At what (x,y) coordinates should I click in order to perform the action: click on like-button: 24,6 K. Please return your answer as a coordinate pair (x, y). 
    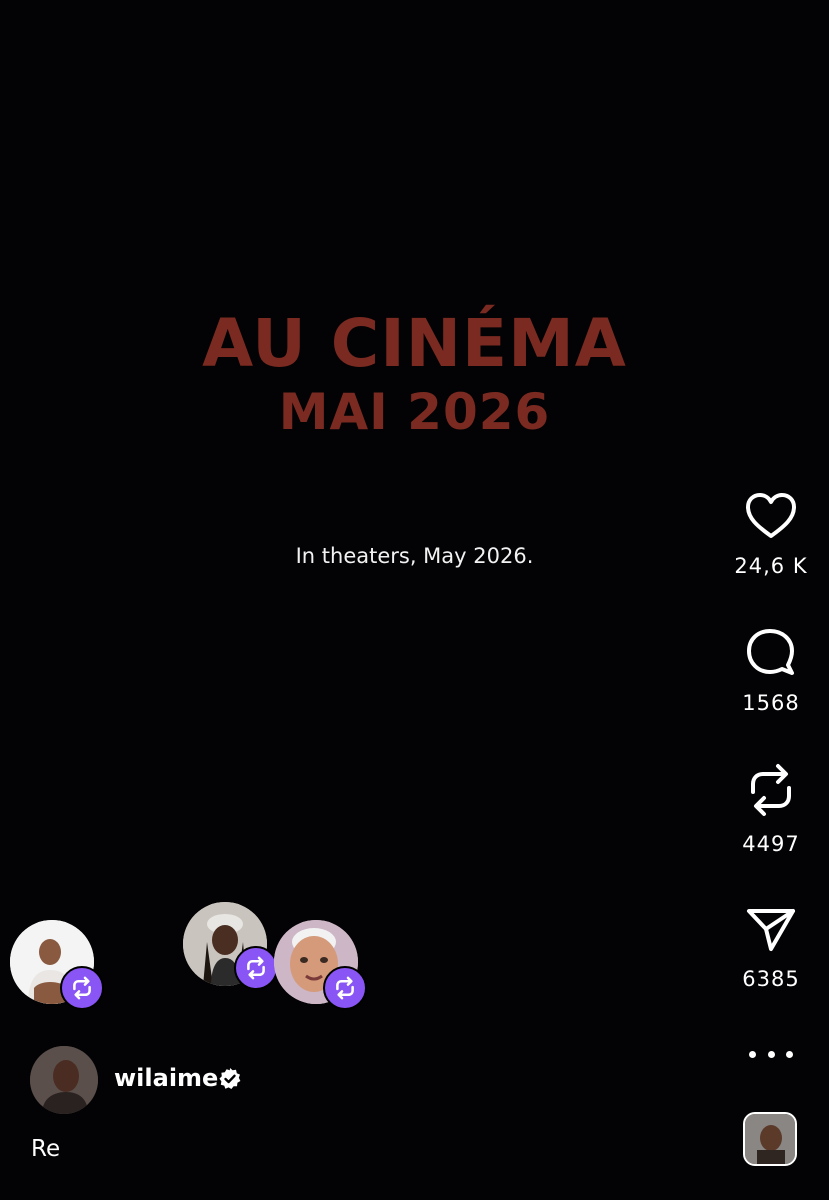
    Looking at the image, I should click on (771, 535).